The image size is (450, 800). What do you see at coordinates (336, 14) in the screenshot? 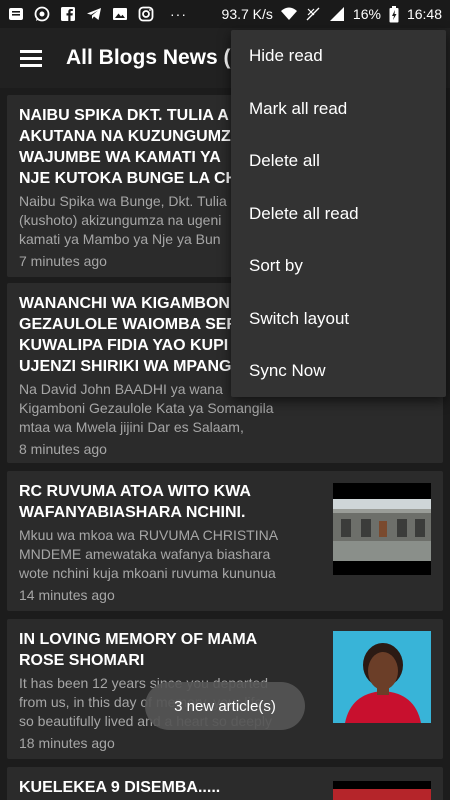
I see `signal-icon` at bounding box center [336, 14].